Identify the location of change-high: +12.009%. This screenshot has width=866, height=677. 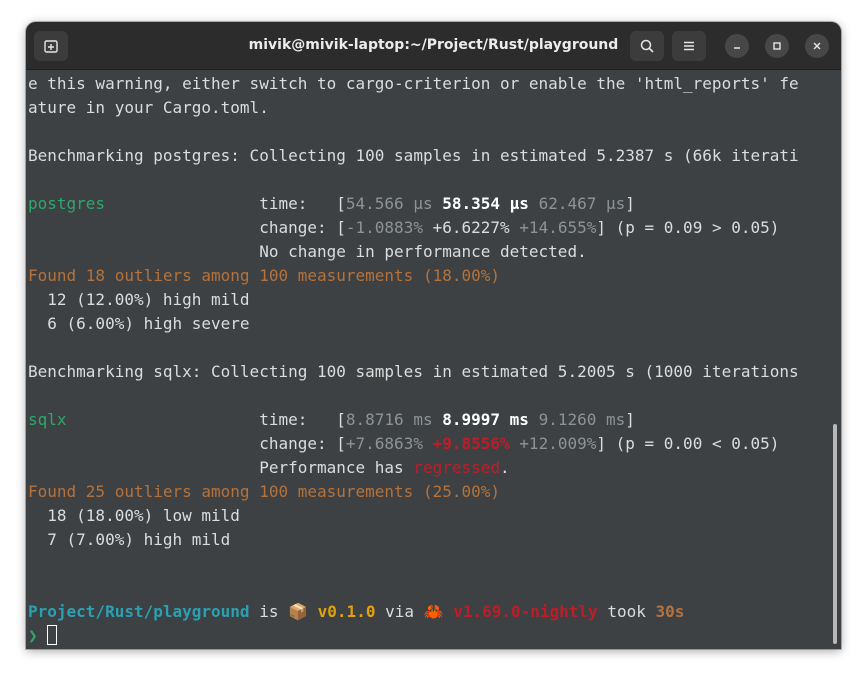
(558, 443).